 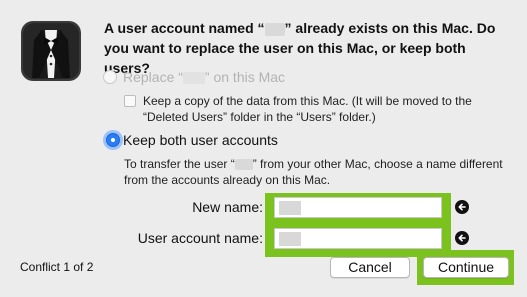 I want to click on replace-label-suffix: ” on this Mac, so click(x=245, y=77).